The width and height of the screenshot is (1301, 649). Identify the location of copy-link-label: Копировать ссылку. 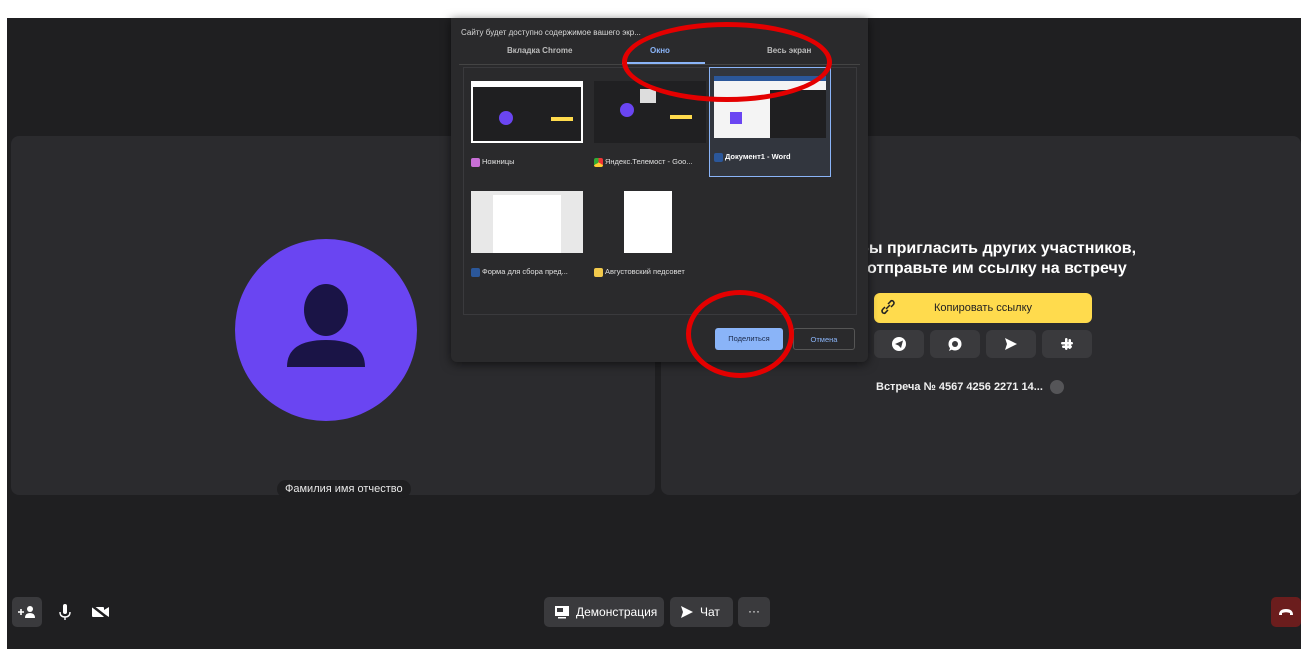
(983, 308).